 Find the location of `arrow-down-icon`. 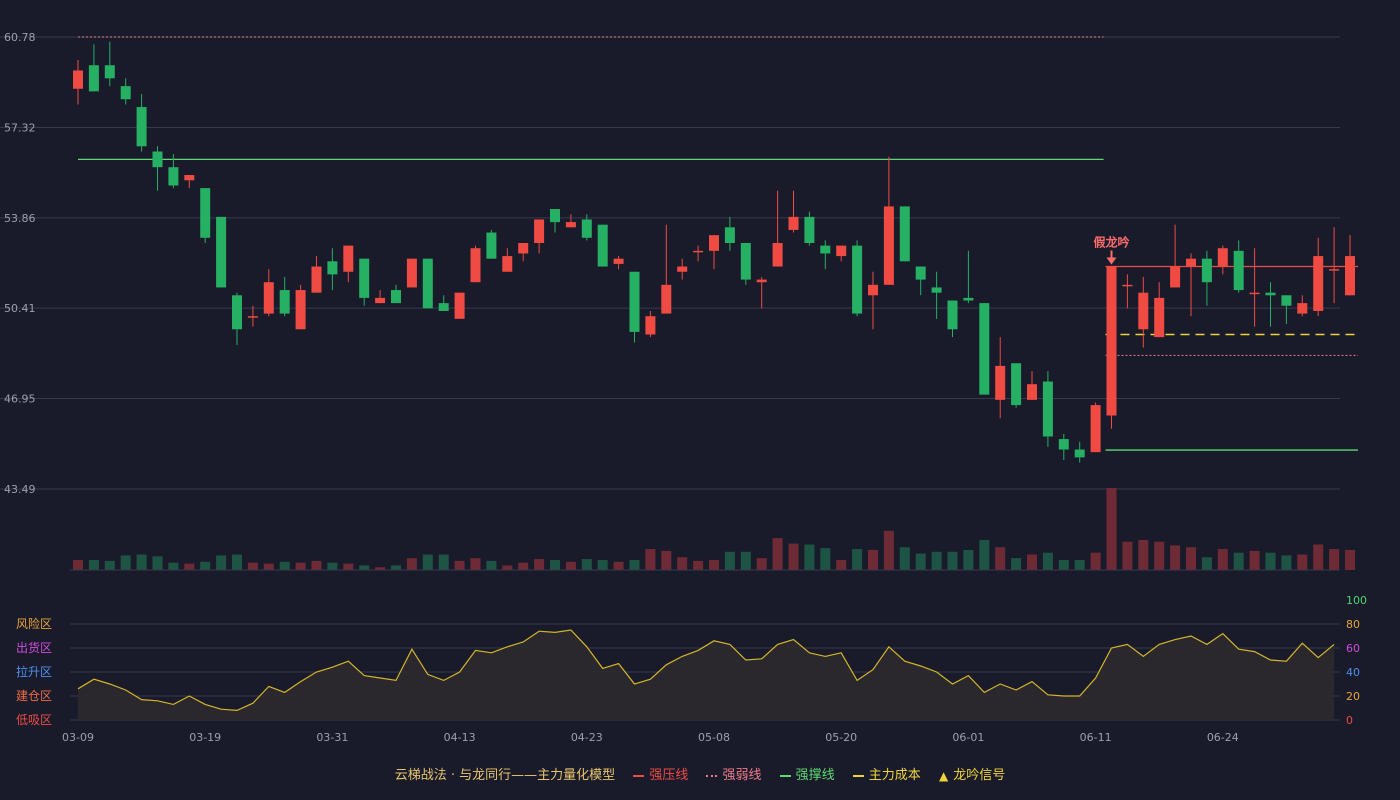

arrow-down-icon is located at coordinates (1111, 261).